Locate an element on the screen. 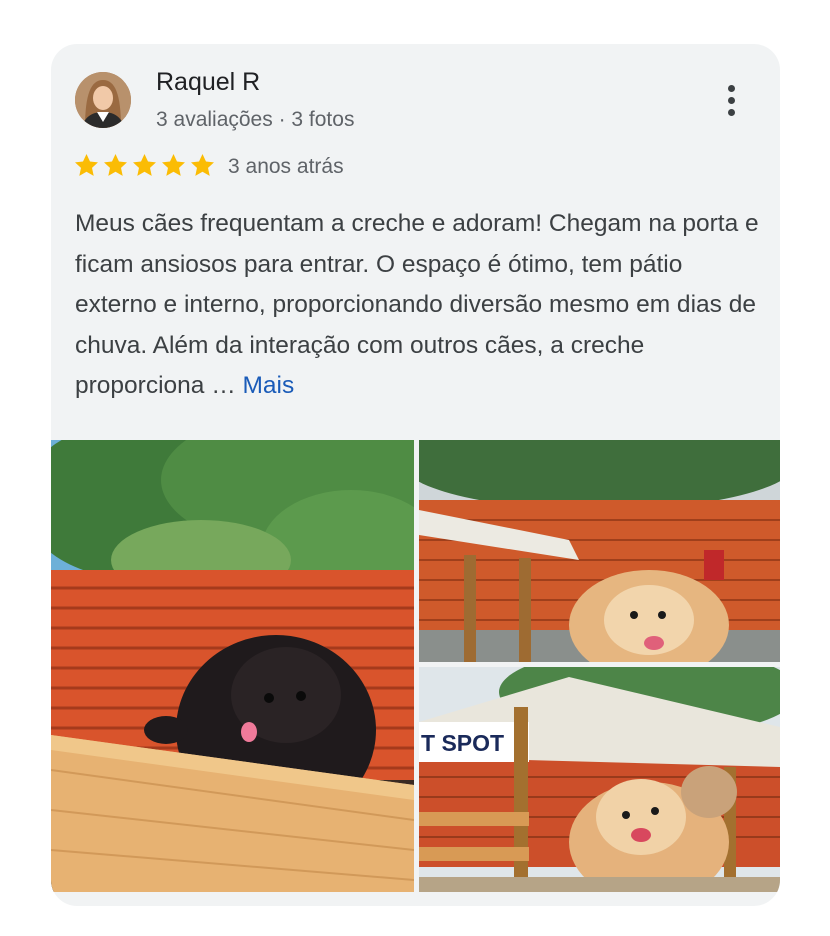  author-stats: 3 avaliações · 3 fotos is located at coordinates (255, 119).